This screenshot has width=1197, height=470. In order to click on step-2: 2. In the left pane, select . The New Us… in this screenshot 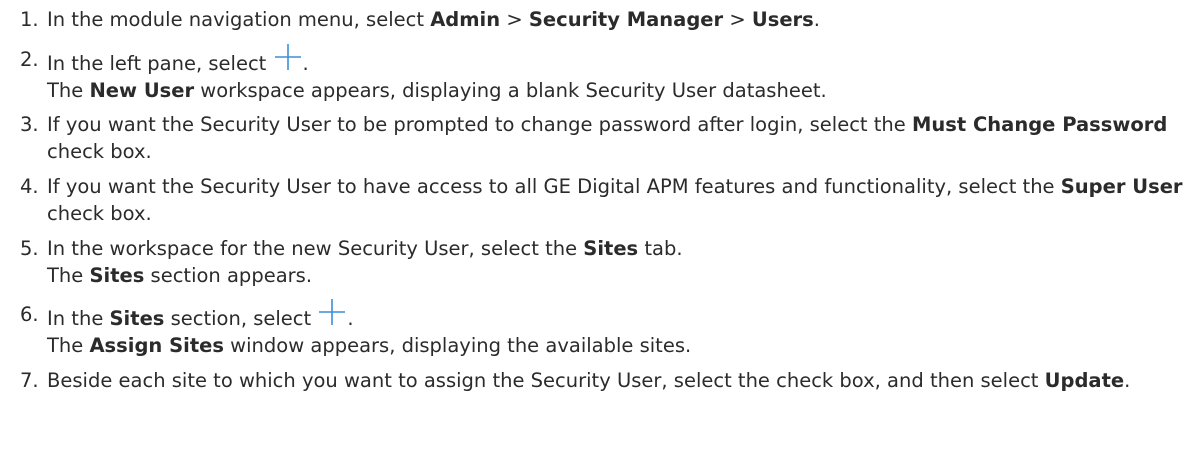, I will do `click(598, 74)`.